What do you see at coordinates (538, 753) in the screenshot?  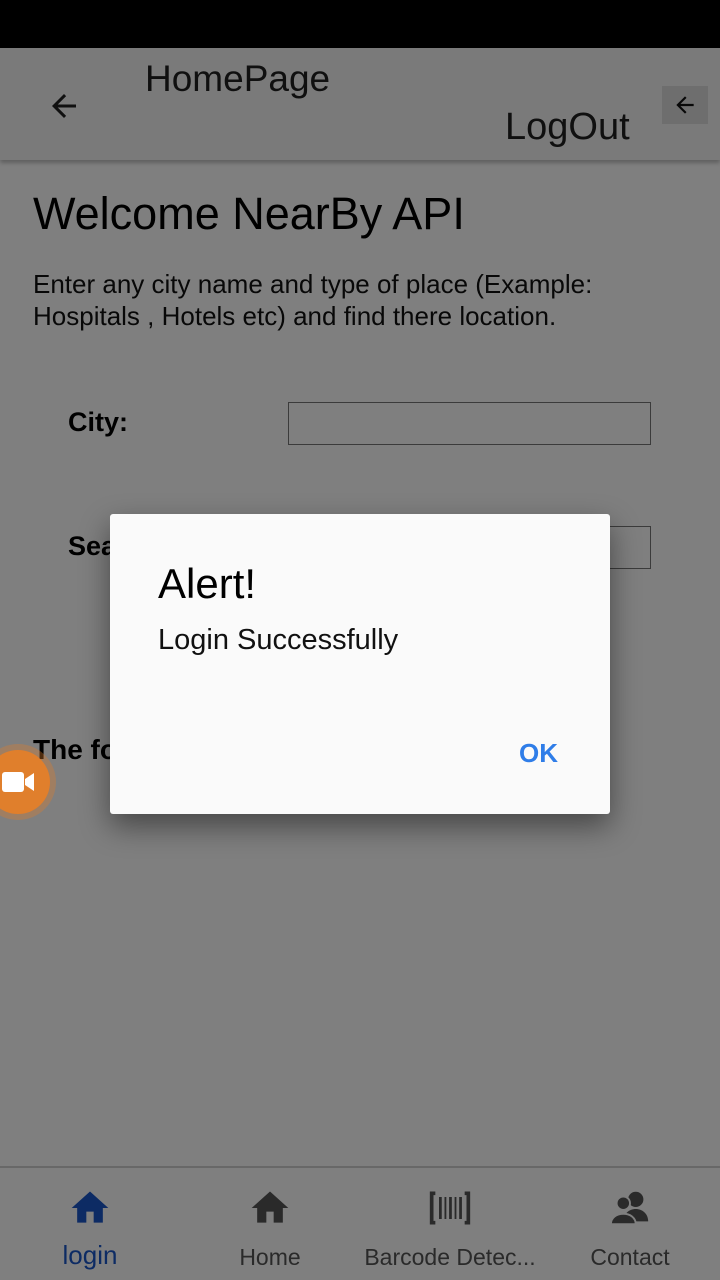 I see `ok-button: OK` at bounding box center [538, 753].